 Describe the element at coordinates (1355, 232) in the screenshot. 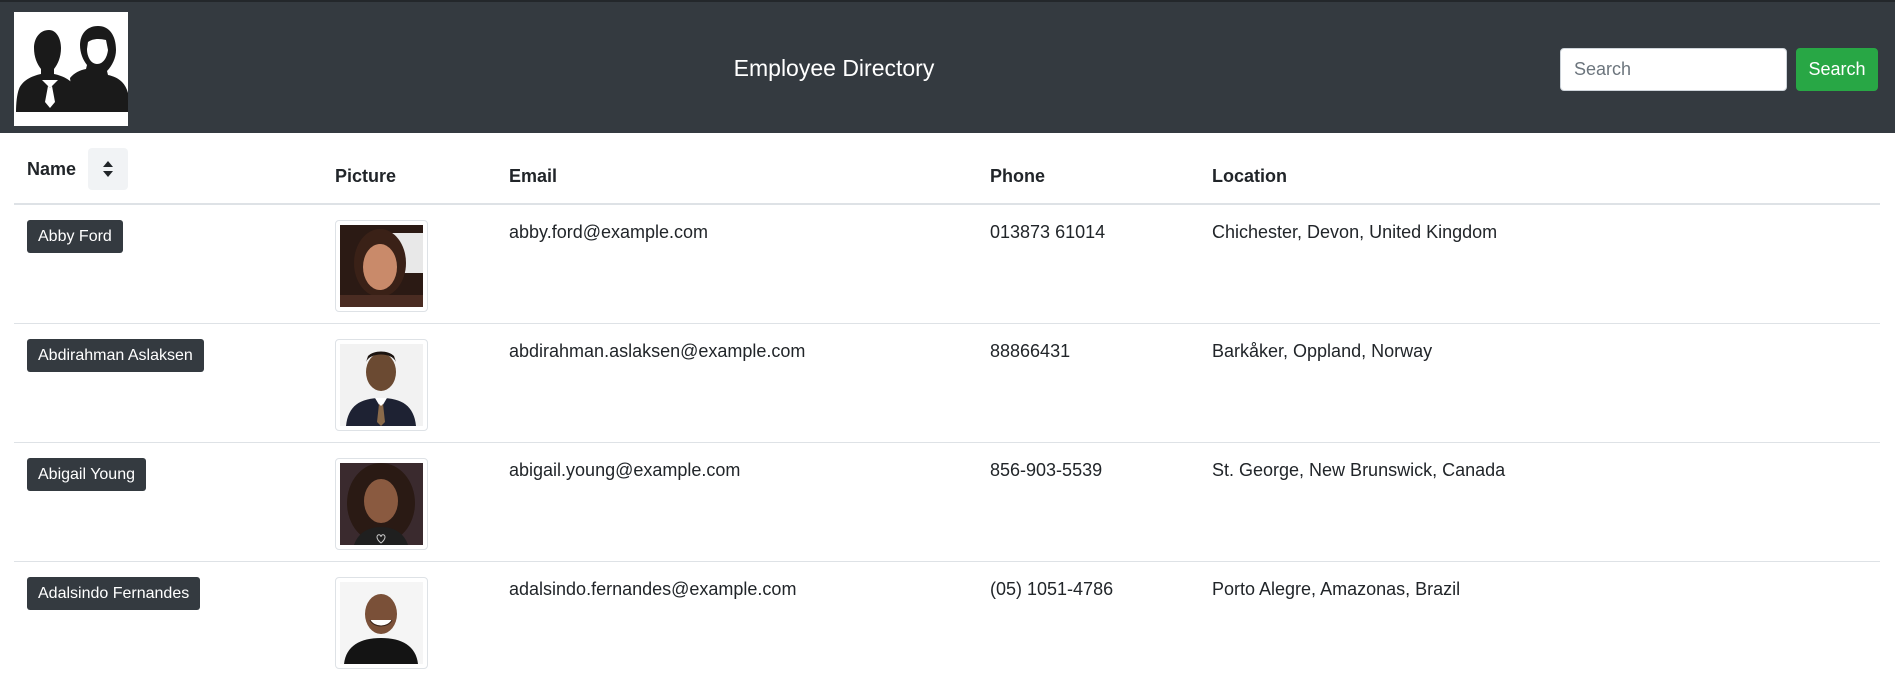

I see `employee-location: Chichester, Devon, United Kingdom` at that location.